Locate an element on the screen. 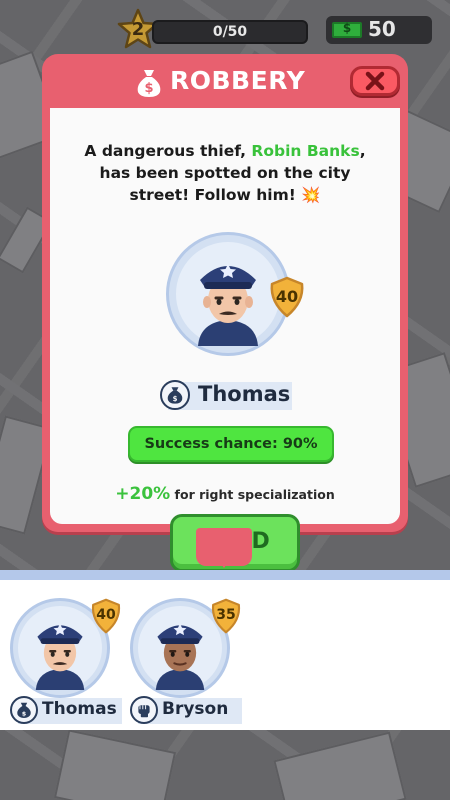 Image resolution: width=450 pixels, height=800 pixels. cash-counter: 50 is located at coordinates (379, 30).